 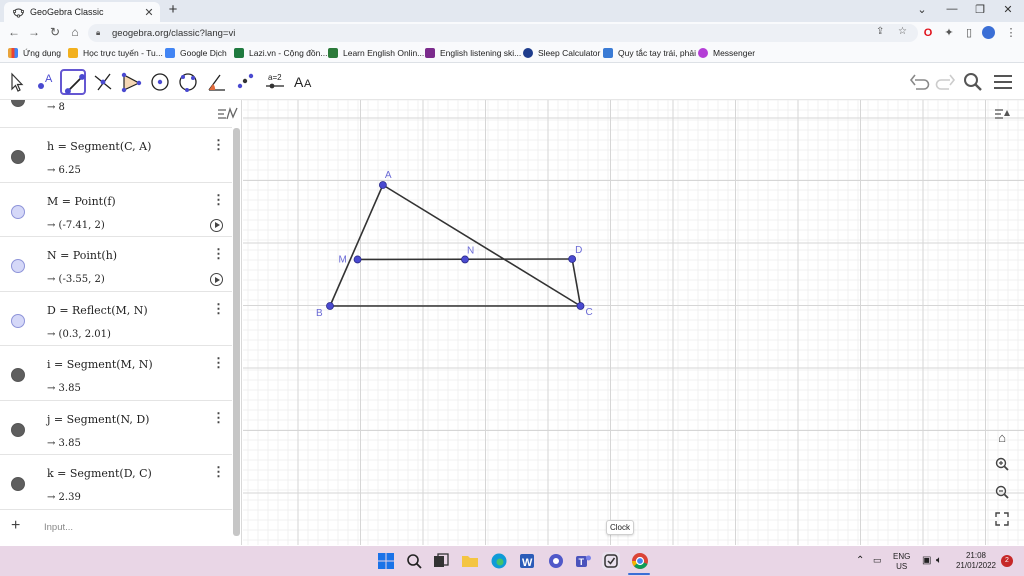 What do you see at coordinates (304, 82) in the screenshot?
I see `text-style-tool-icon: AA` at bounding box center [304, 82].